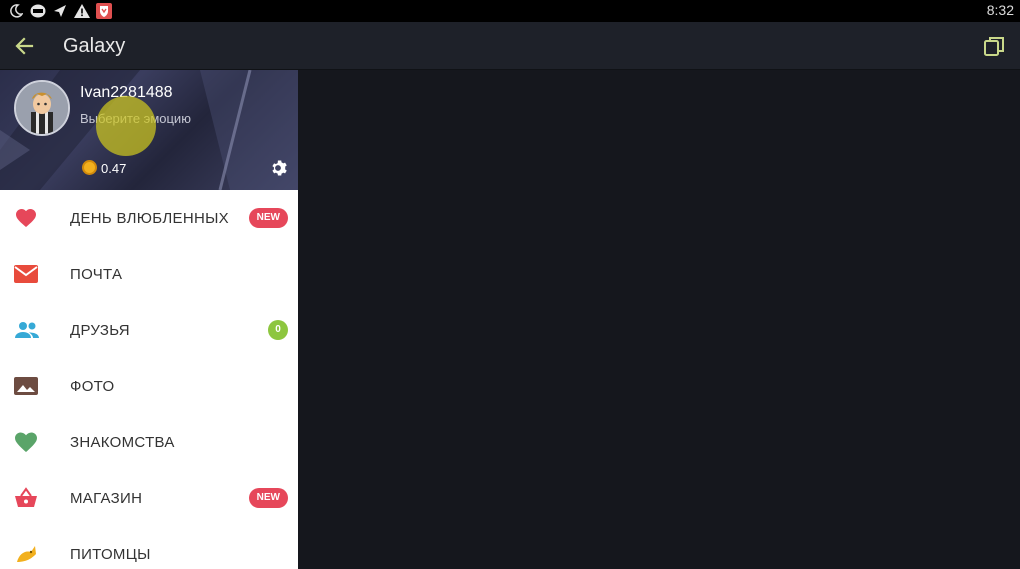 The image size is (1020, 569). What do you see at coordinates (100, 330) in the screenshot?
I see `menu-item-label: ДРУЗЬЯ` at bounding box center [100, 330].